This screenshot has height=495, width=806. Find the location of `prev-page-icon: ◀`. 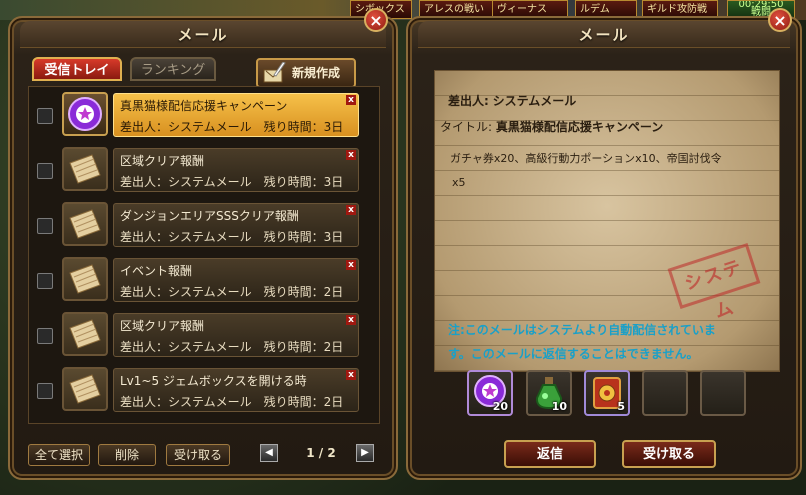

prev-page-icon: ◀ is located at coordinates (269, 453).